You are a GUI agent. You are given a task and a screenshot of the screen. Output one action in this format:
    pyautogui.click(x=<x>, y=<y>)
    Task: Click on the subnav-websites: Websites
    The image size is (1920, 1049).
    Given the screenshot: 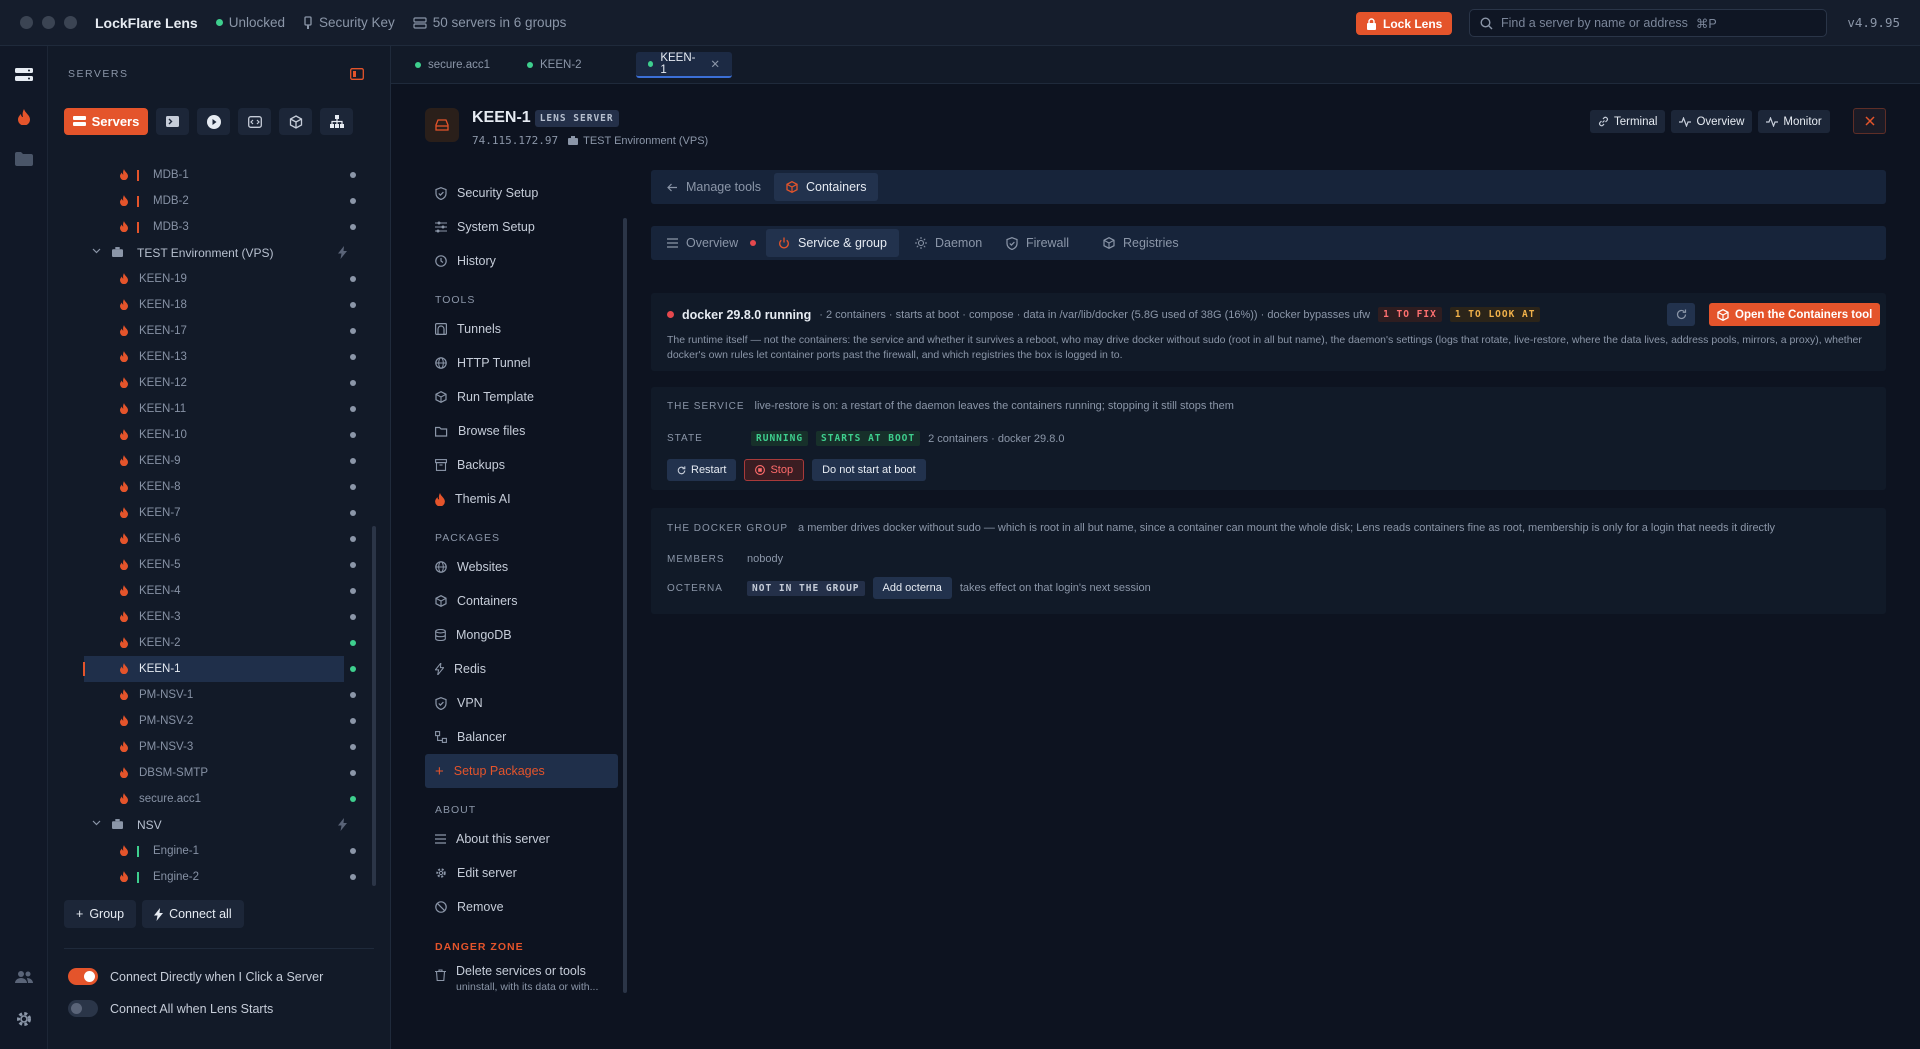 What is the action you would take?
    pyautogui.click(x=525, y=567)
    